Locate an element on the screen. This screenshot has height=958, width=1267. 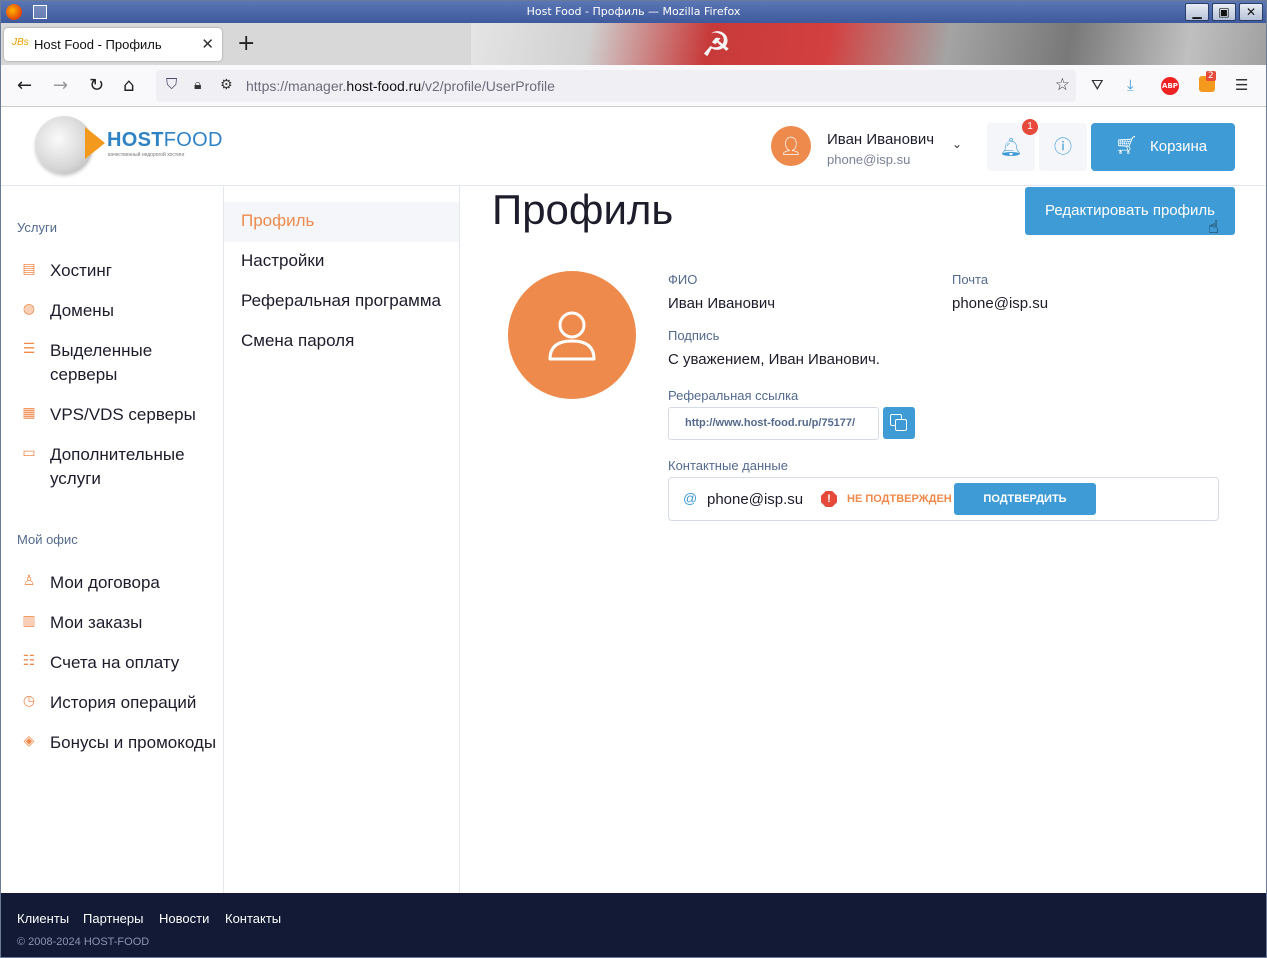
sidebar-item-label: Хостинг is located at coordinates (81, 270).